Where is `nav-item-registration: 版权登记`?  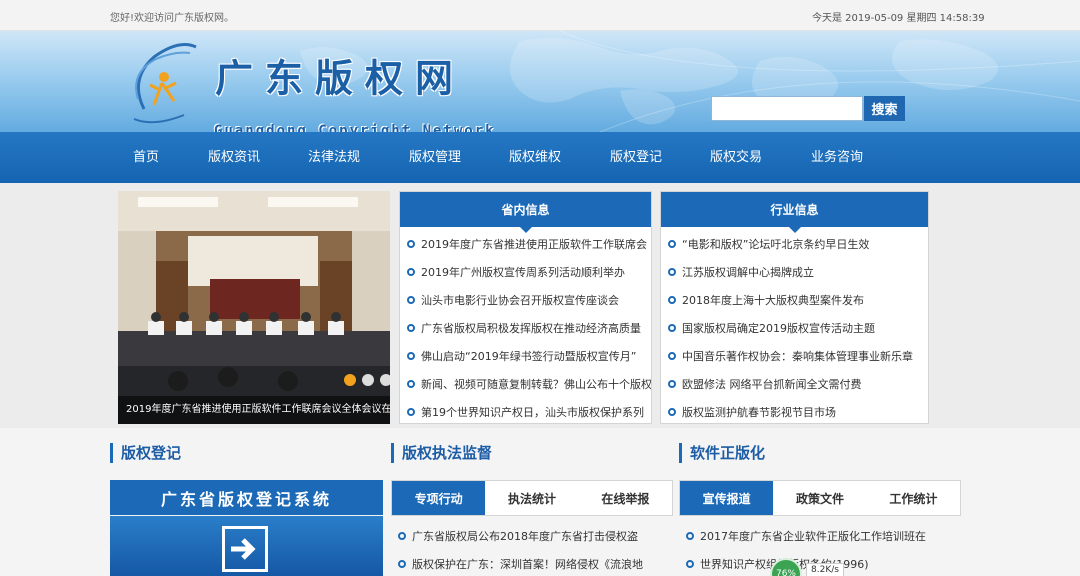 nav-item-registration: 版权登记 is located at coordinates (636, 157).